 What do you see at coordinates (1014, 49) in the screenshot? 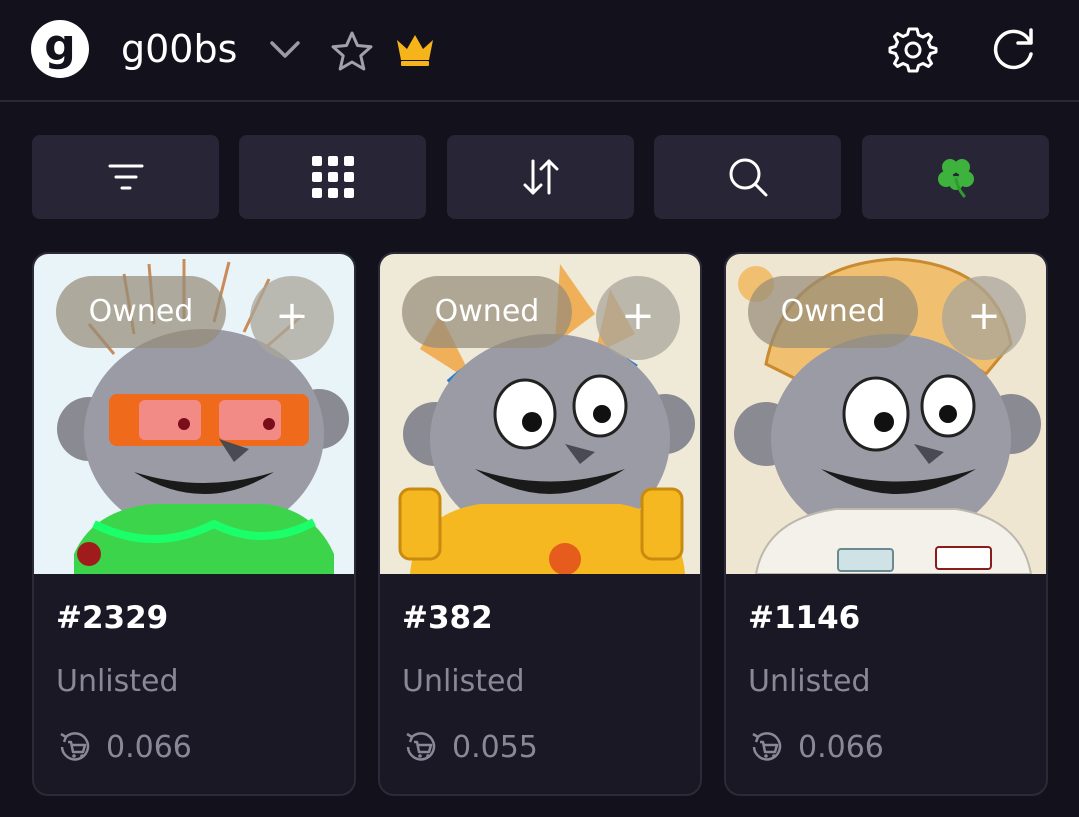
I see `refresh-icon` at bounding box center [1014, 49].